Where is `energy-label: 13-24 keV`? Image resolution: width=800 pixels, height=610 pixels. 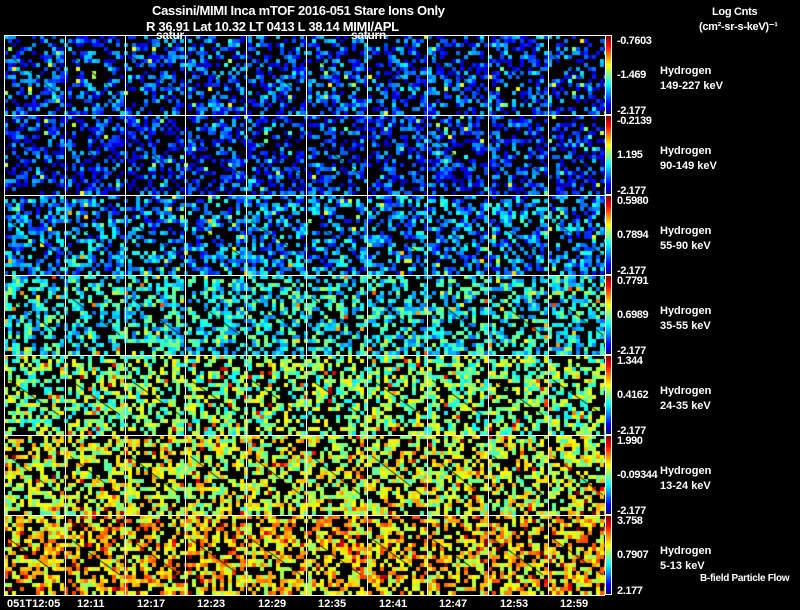
energy-label: 13-24 keV is located at coordinates (685, 486).